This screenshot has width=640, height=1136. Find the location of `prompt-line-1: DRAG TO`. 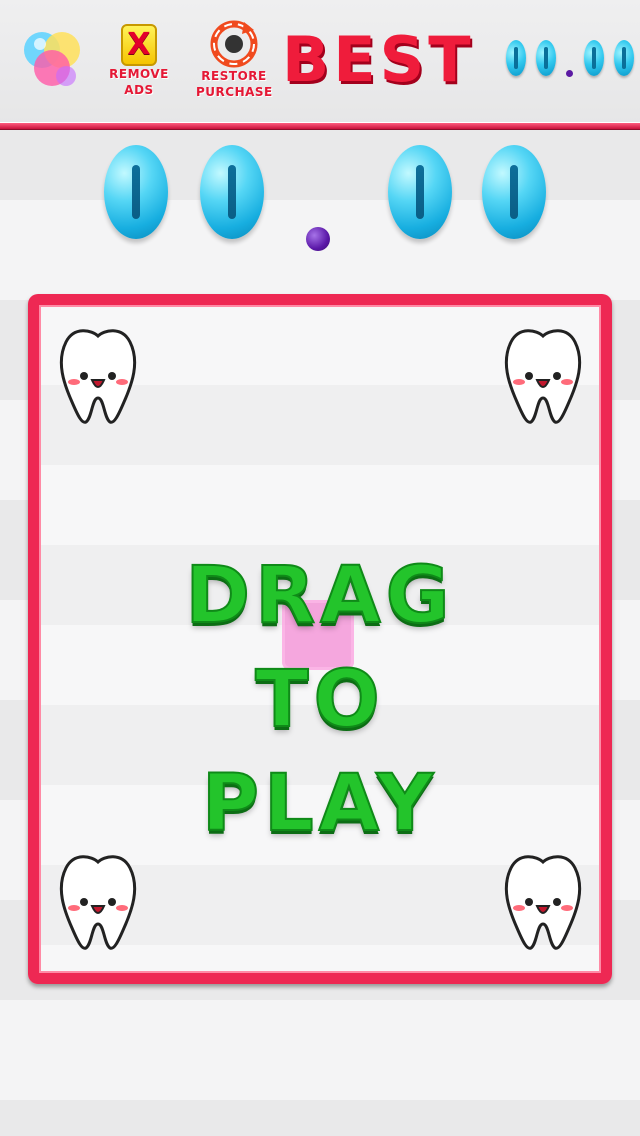

prompt-line-1: DRAG TO is located at coordinates (319, 648).